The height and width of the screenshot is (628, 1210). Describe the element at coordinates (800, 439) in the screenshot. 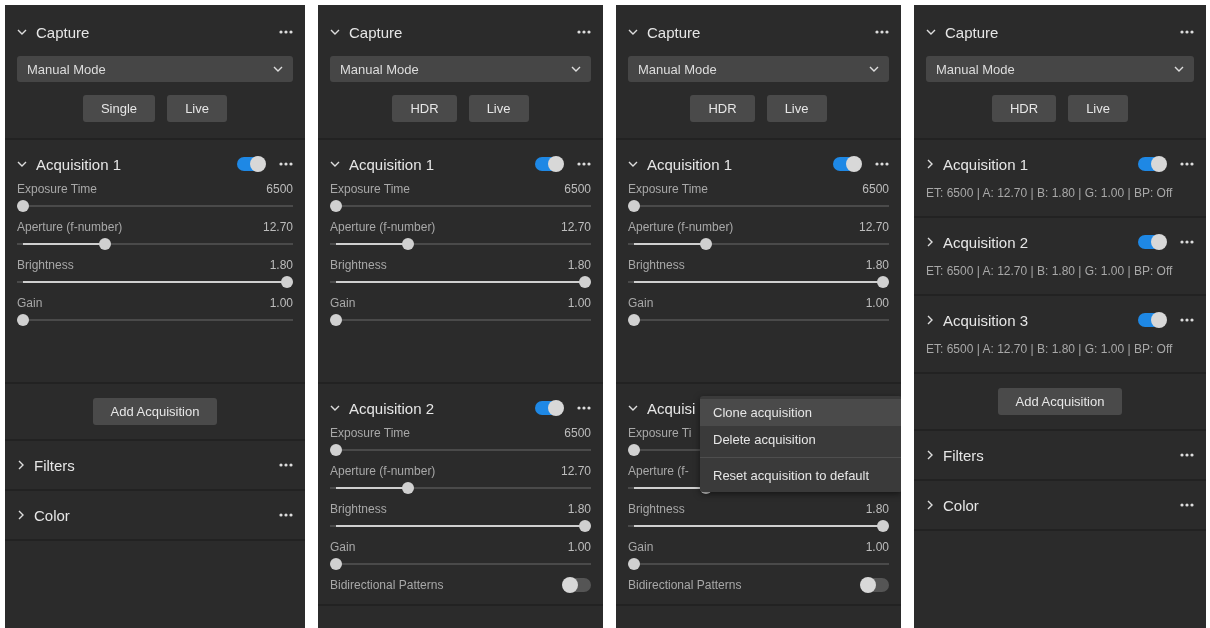

I see `menu-item: Delete acquisition` at that location.